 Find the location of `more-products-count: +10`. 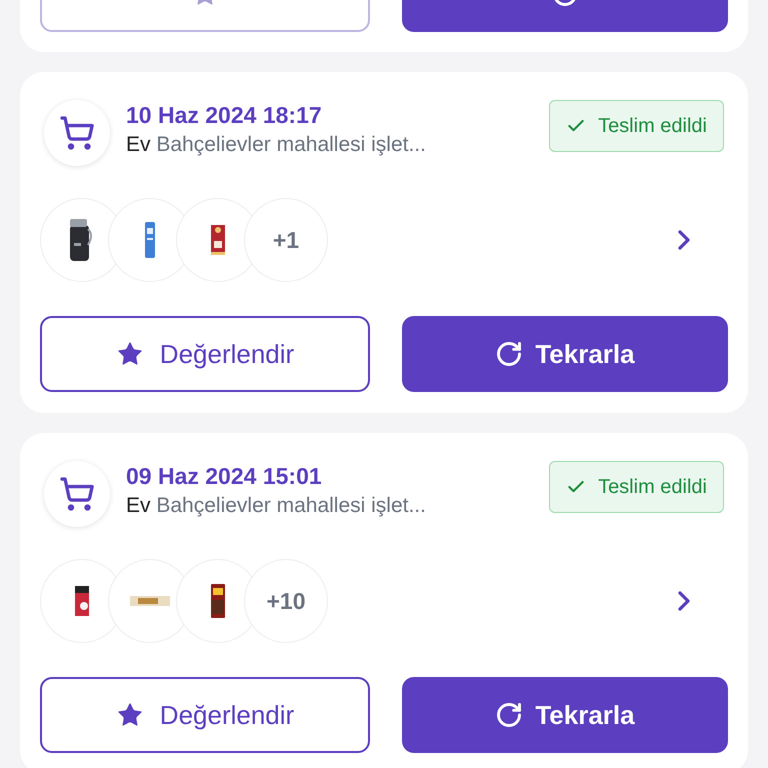

more-products-count: +10 is located at coordinates (286, 601).